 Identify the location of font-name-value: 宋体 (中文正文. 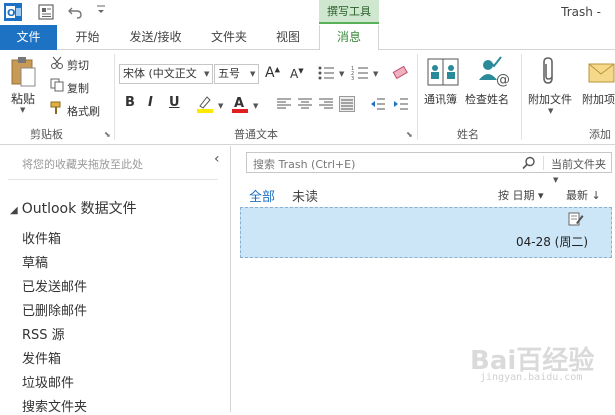
(160, 73).